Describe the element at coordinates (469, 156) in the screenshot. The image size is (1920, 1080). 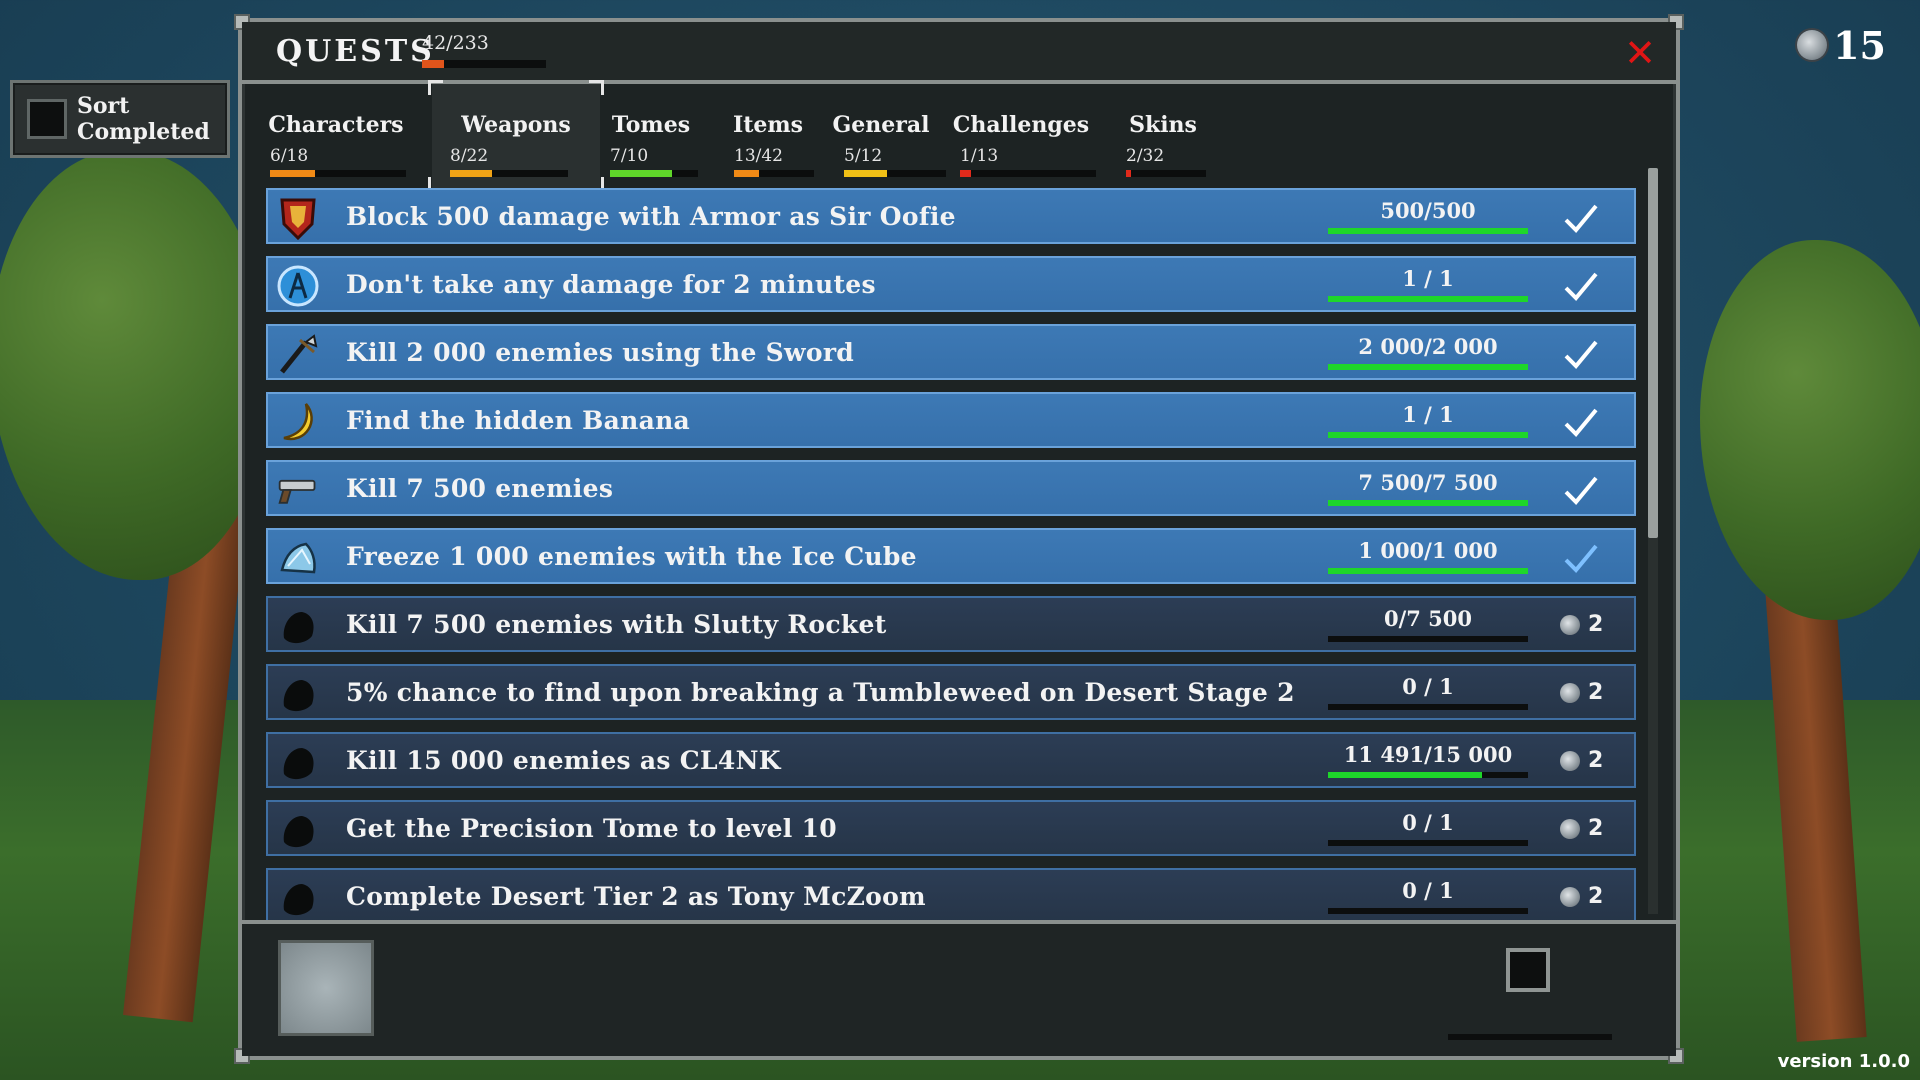
I see `tab-count: 8/22` at that location.